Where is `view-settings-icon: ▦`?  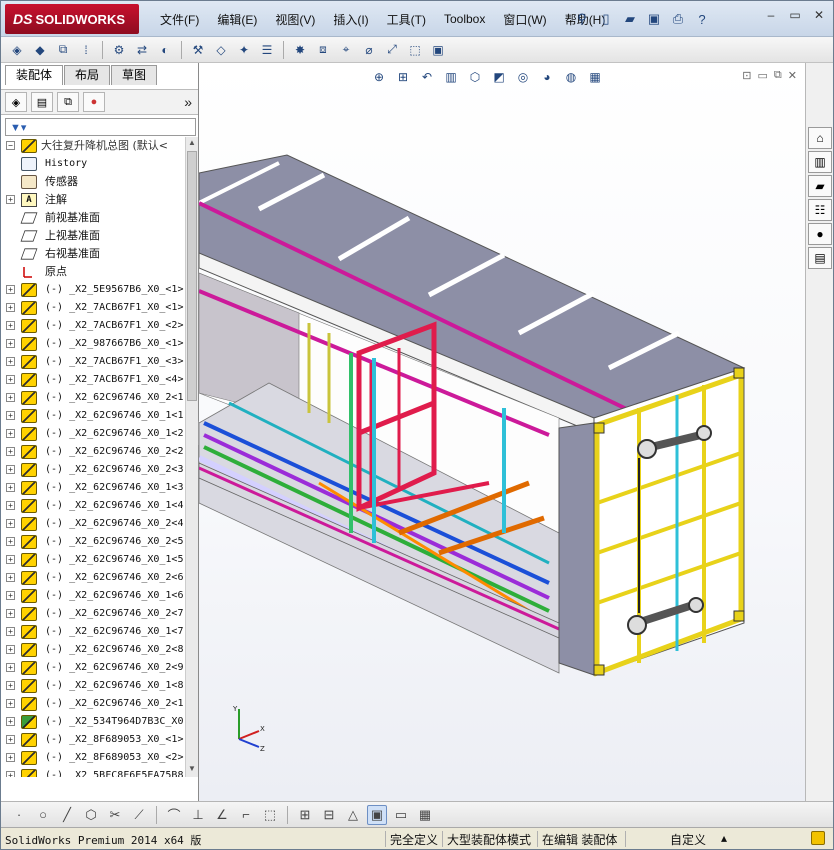
view-settings-icon: ▦ is located at coordinates (595, 77).